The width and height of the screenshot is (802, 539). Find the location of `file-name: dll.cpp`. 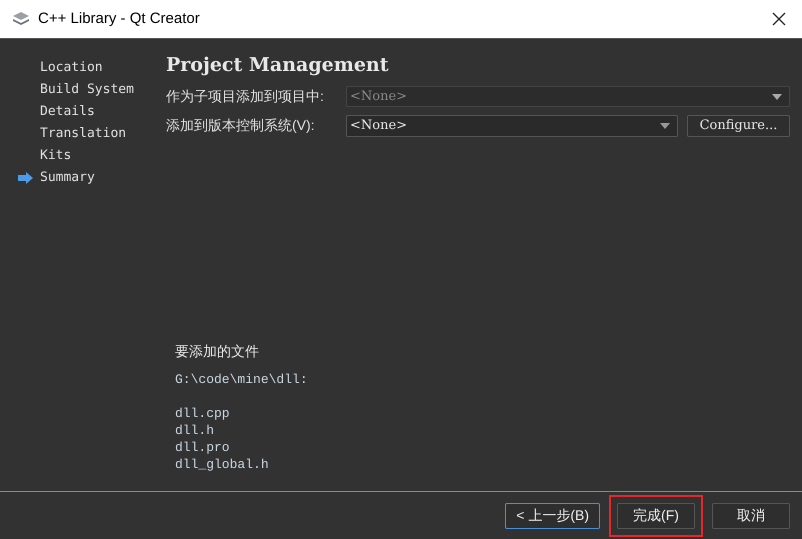

file-name: dll.cpp is located at coordinates (203, 413).